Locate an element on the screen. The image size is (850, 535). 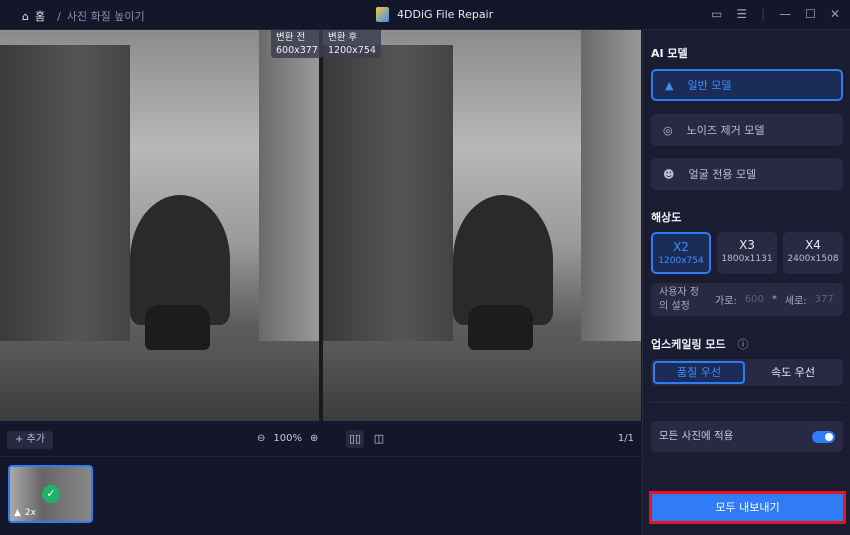
zoom-in-icon: ⊕ is located at coordinates (314, 438).